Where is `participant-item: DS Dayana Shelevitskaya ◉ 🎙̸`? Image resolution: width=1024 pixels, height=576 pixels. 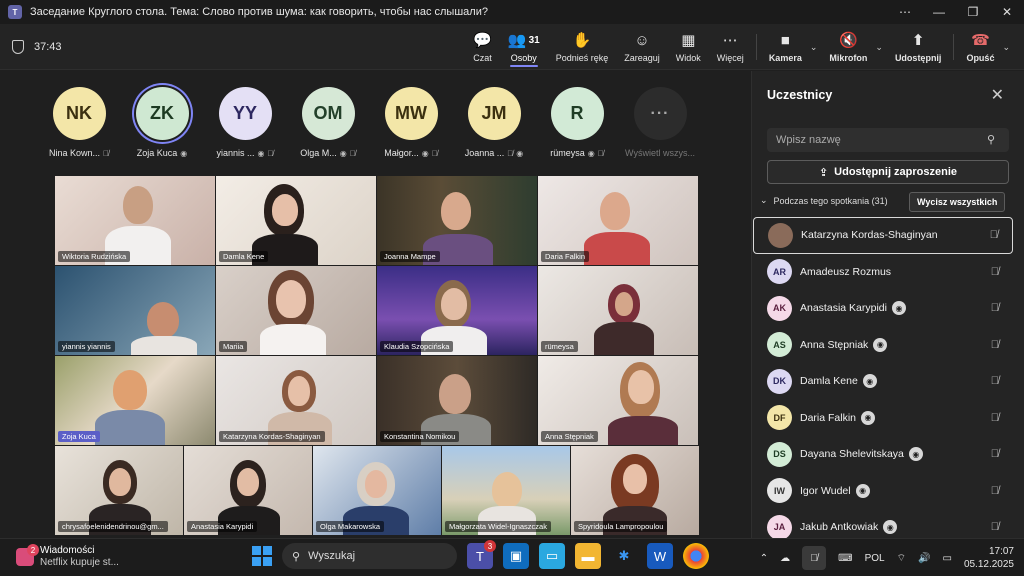 participant-item: DS Dayana Shelevitskaya ◉ 🎙̸ is located at coordinates (883, 454).